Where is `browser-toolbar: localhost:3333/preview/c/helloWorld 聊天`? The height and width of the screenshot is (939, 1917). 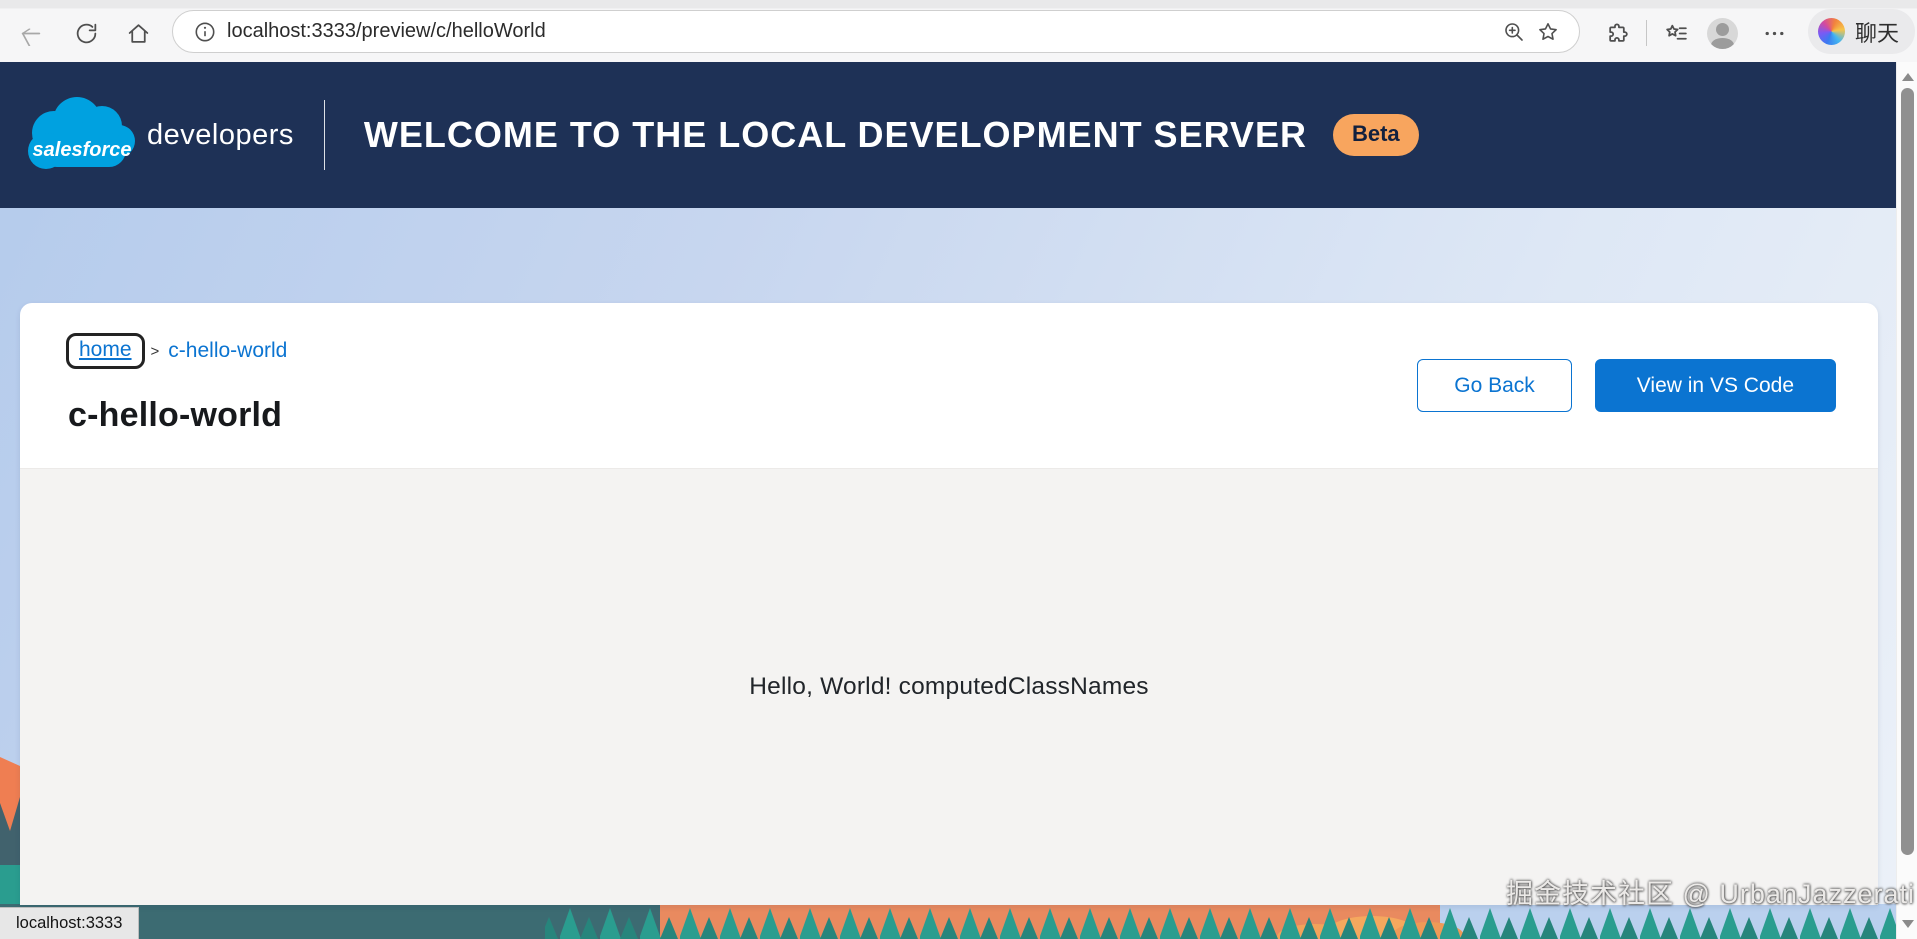
browser-toolbar: localhost:3333/preview/c/helloWorld 聊天 is located at coordinates (958, 31).